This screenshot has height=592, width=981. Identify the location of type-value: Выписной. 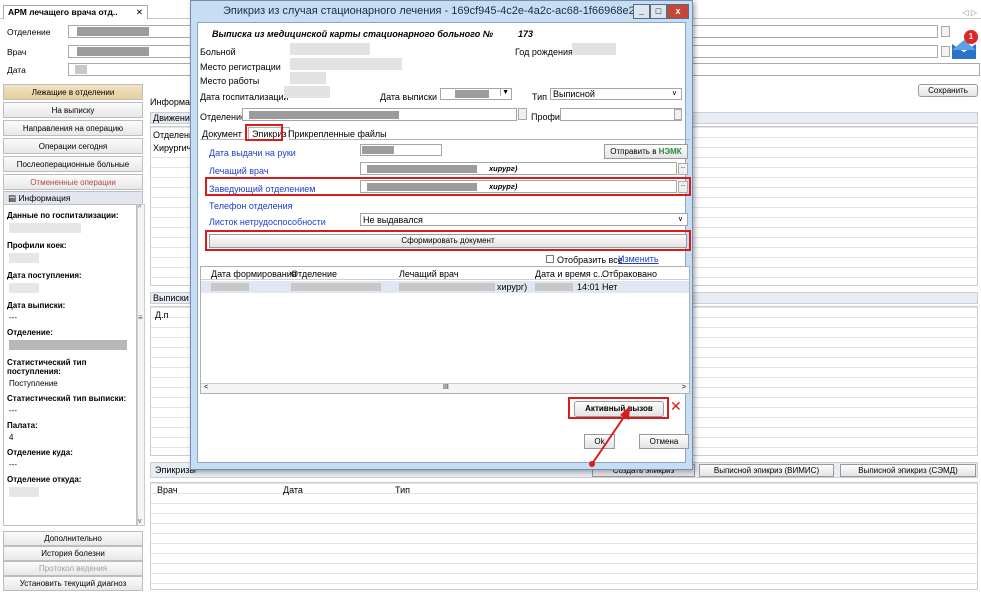
(574, 94).